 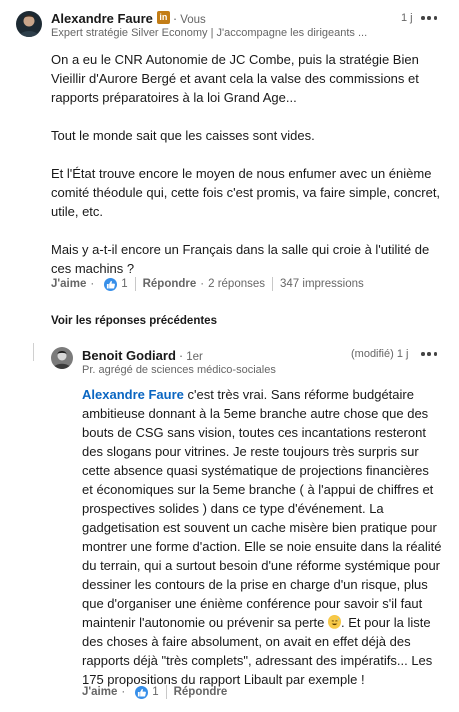 What do you see at coordinates (99, 692) in the screenshot?
I see `reply-like-button: J'aime` at bounding box center [99, 692].